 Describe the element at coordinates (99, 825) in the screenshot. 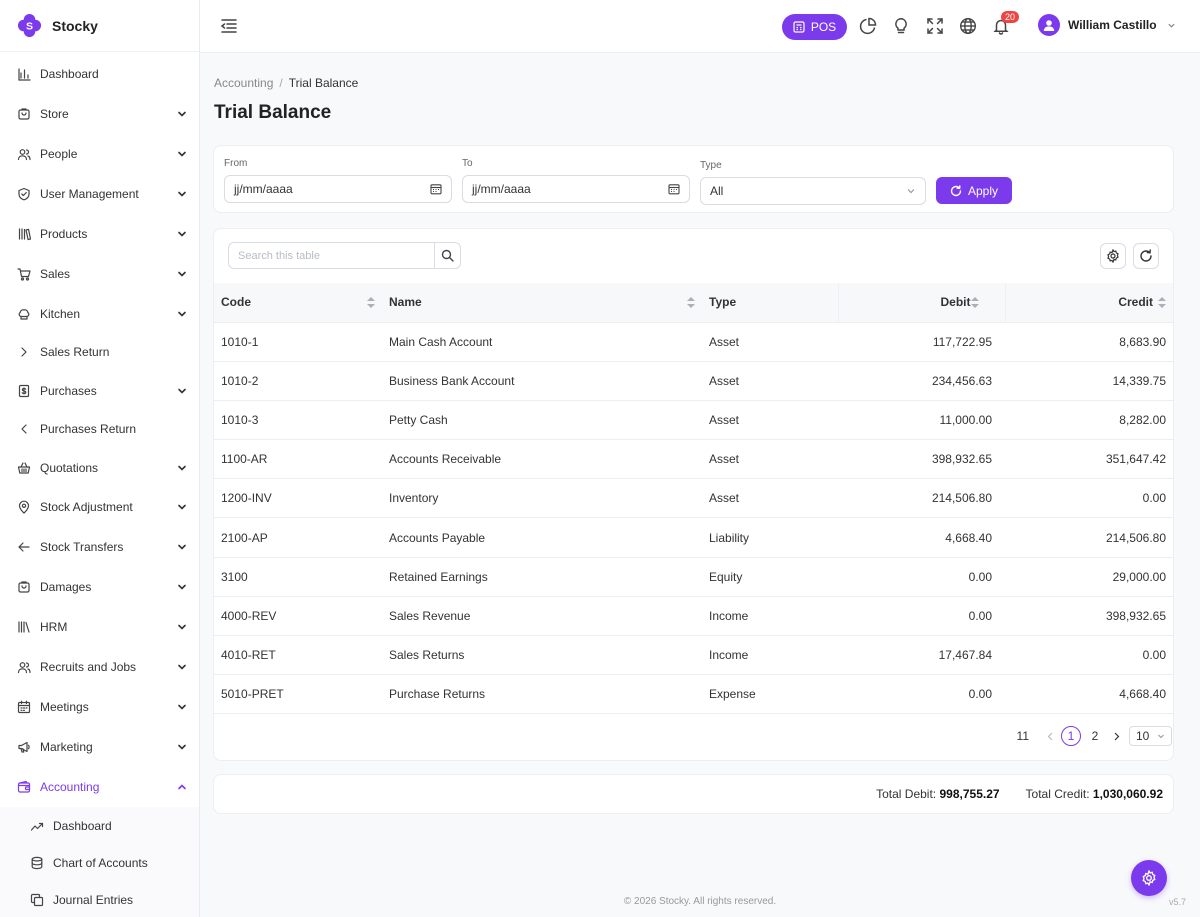

I see `sidebar-subitem-dashboard: Dashboard` at that location.